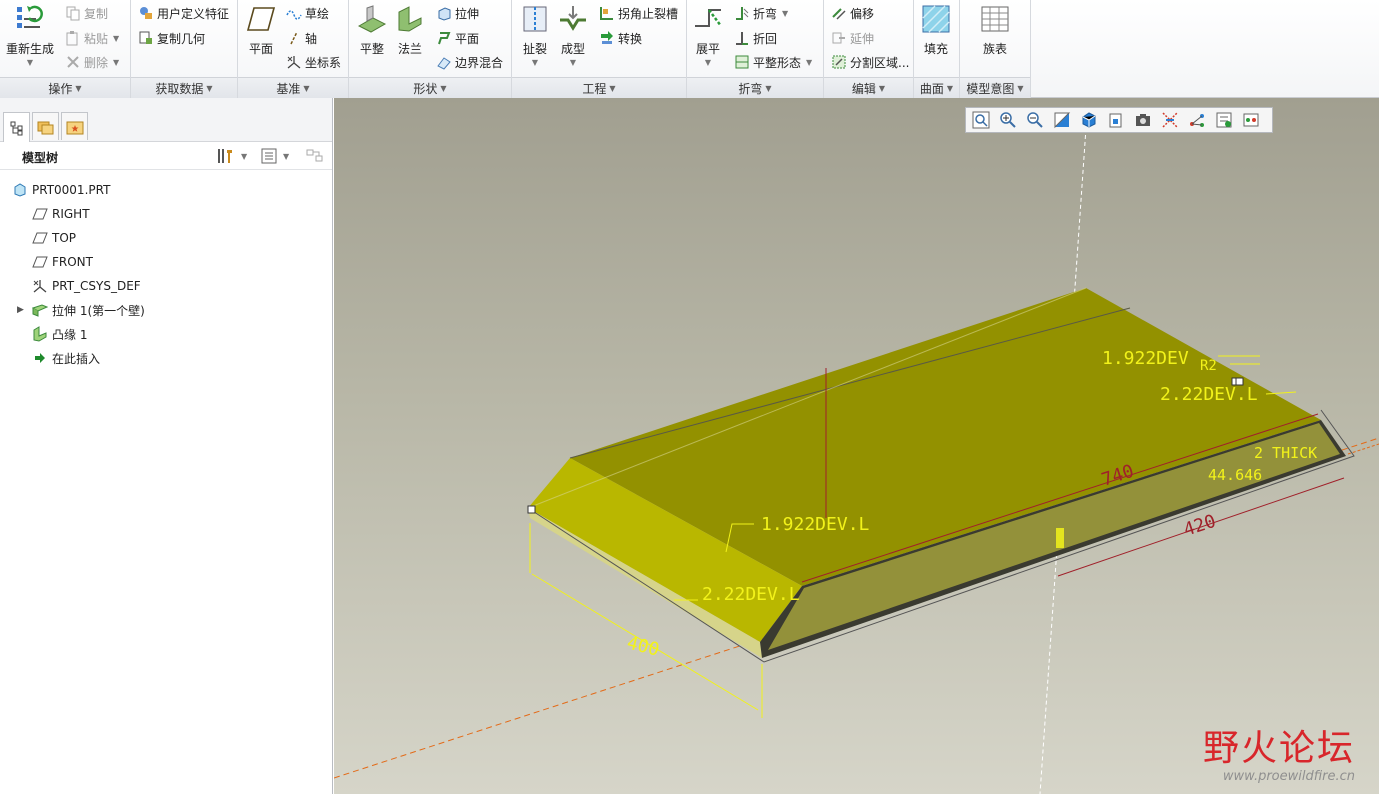  What do you see at coordinates (116, 62) in the screenshot?
I see `delete-dropdown-icon: ▼` at bounding box center [116, 62].